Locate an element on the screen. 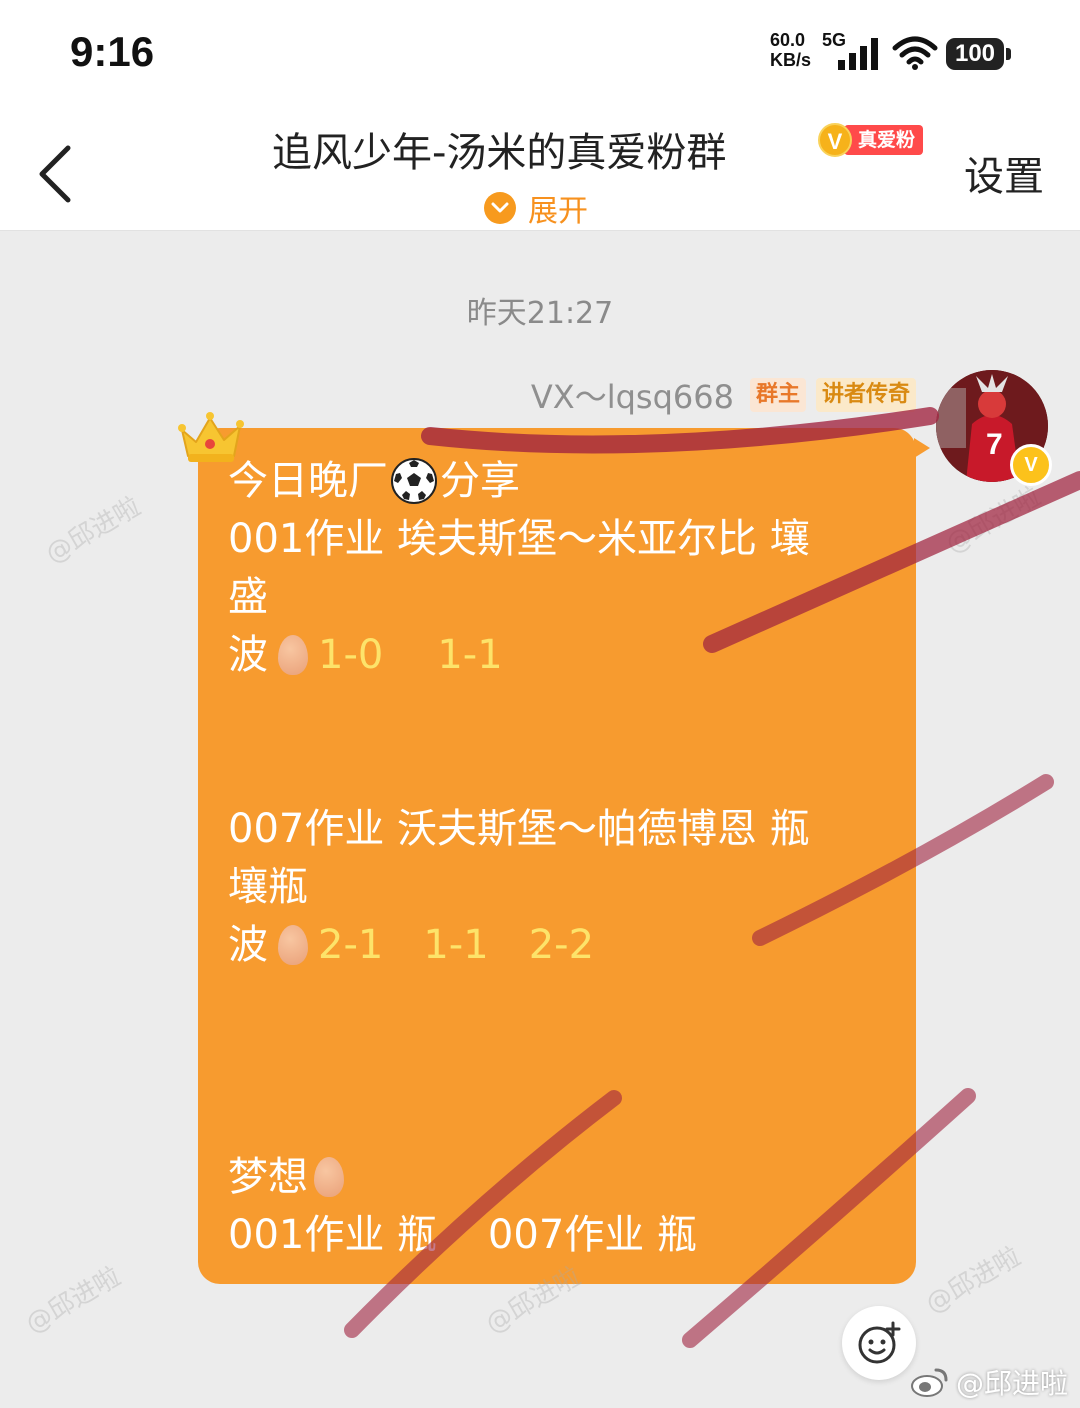 The width and height of the screenshot is (1080, 1408). svg-text: 7 is located at coordinates (994, 444).